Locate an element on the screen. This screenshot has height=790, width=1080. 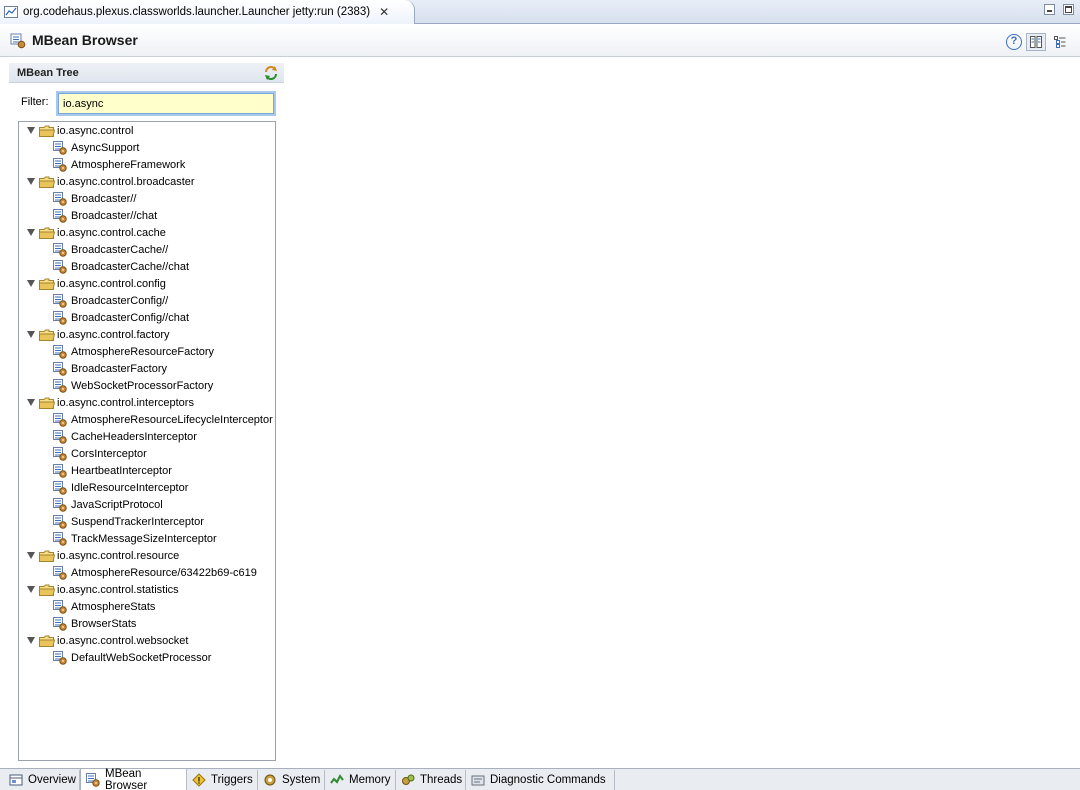
tree-item: CacheHeadersInterceptor is located at coordinates (125, 436).